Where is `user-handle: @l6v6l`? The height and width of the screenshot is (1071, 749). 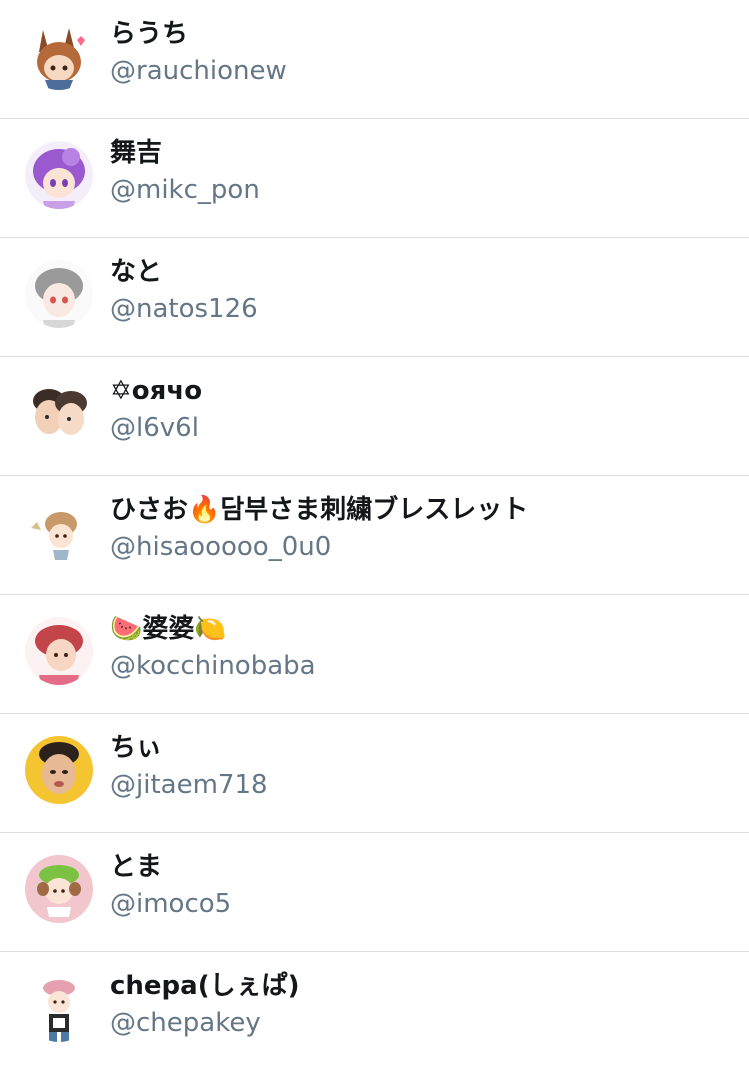 user-handle: @l6v6l is located at coordinates (154, 428).